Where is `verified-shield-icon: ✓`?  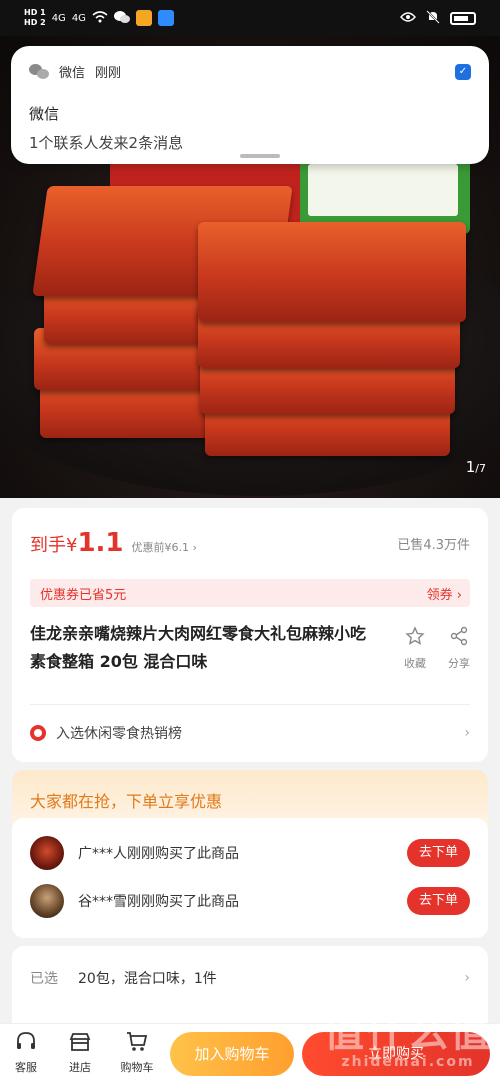
verified-shield-icon: ✓ is located at coordinates (463, 71).